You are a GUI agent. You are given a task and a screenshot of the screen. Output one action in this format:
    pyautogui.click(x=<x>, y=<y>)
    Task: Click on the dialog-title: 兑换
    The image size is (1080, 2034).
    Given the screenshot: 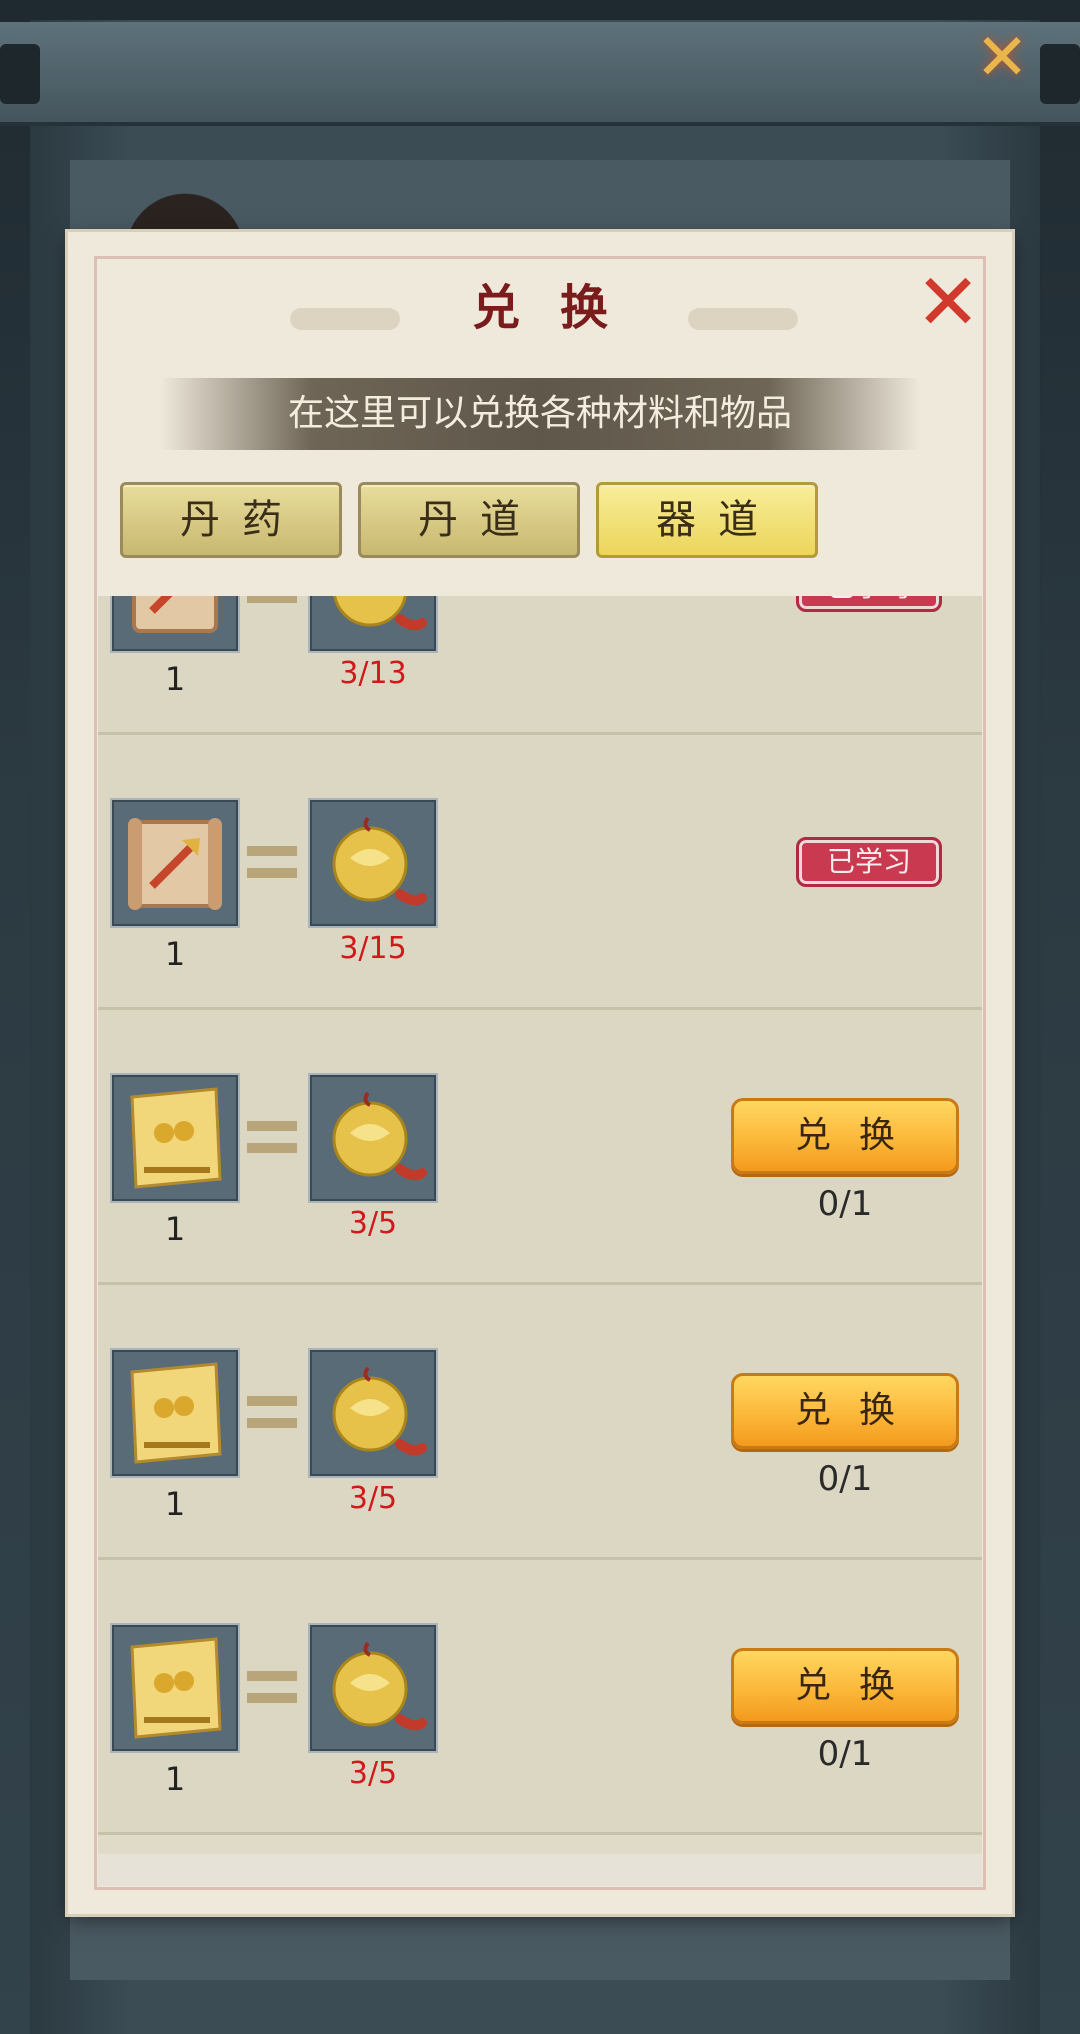 What is the action you would take?
    pyautogui.click(x=559, y=308)
    